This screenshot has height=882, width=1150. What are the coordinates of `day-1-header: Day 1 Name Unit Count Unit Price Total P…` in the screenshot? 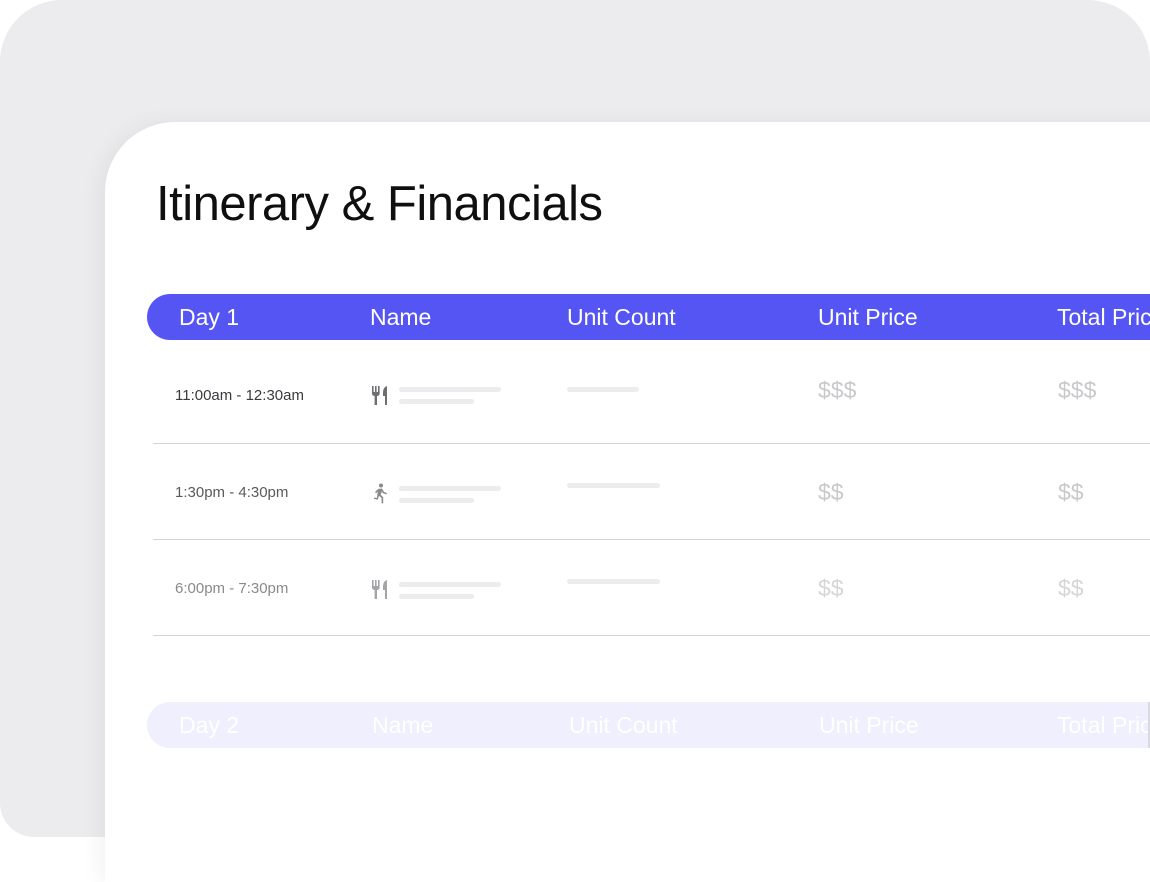 It's located at (648, 317).